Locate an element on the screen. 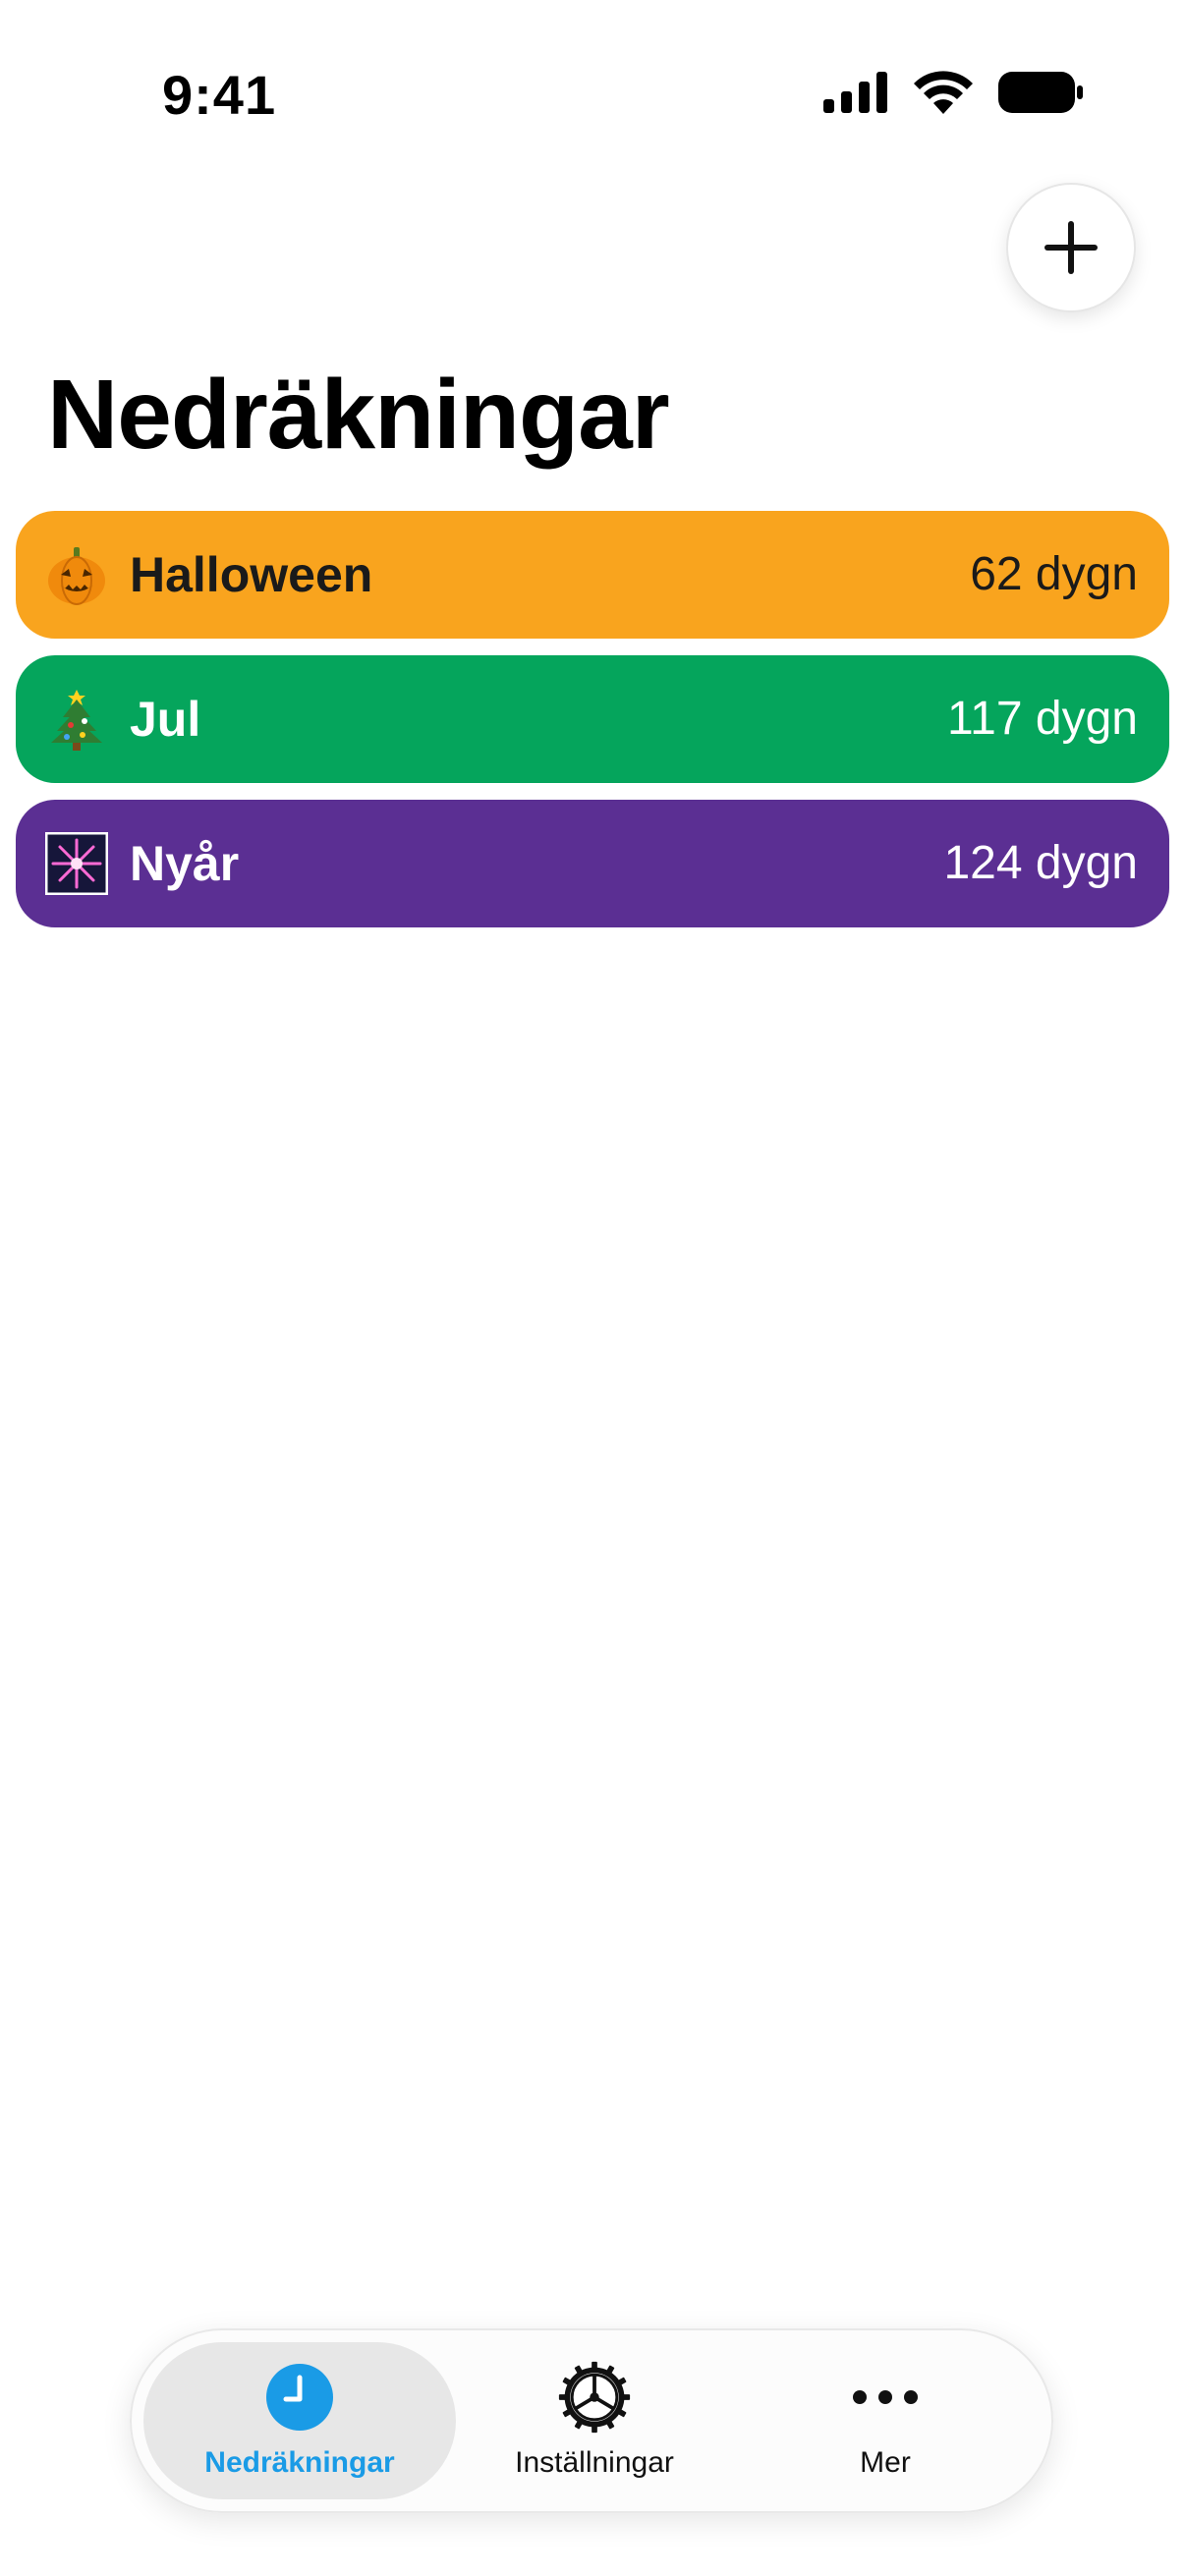 The width and height of the screenshot is (1185, 2576). tab-label: Nedräkningar is located at coordinates (299, 2462).